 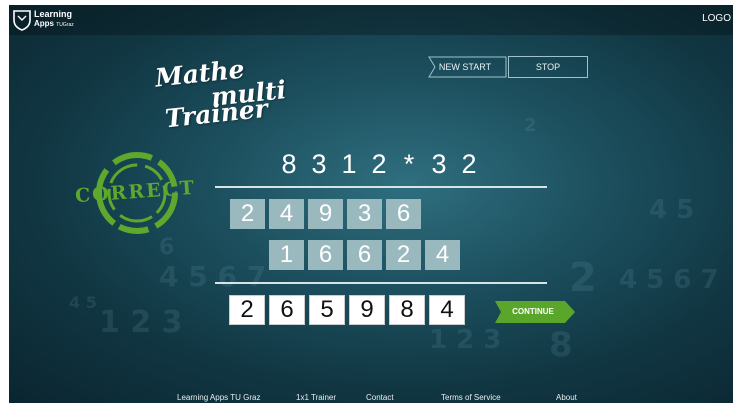 I want to click on answer-row: 2 6 5 9 8 4, so click(x=349, y=310).